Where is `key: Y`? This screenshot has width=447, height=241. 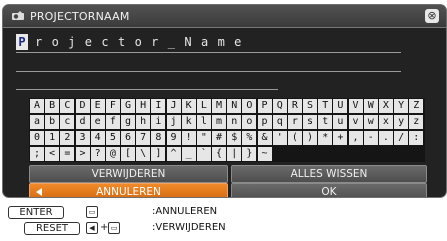
key: Y is located at coordinates (401, 106).